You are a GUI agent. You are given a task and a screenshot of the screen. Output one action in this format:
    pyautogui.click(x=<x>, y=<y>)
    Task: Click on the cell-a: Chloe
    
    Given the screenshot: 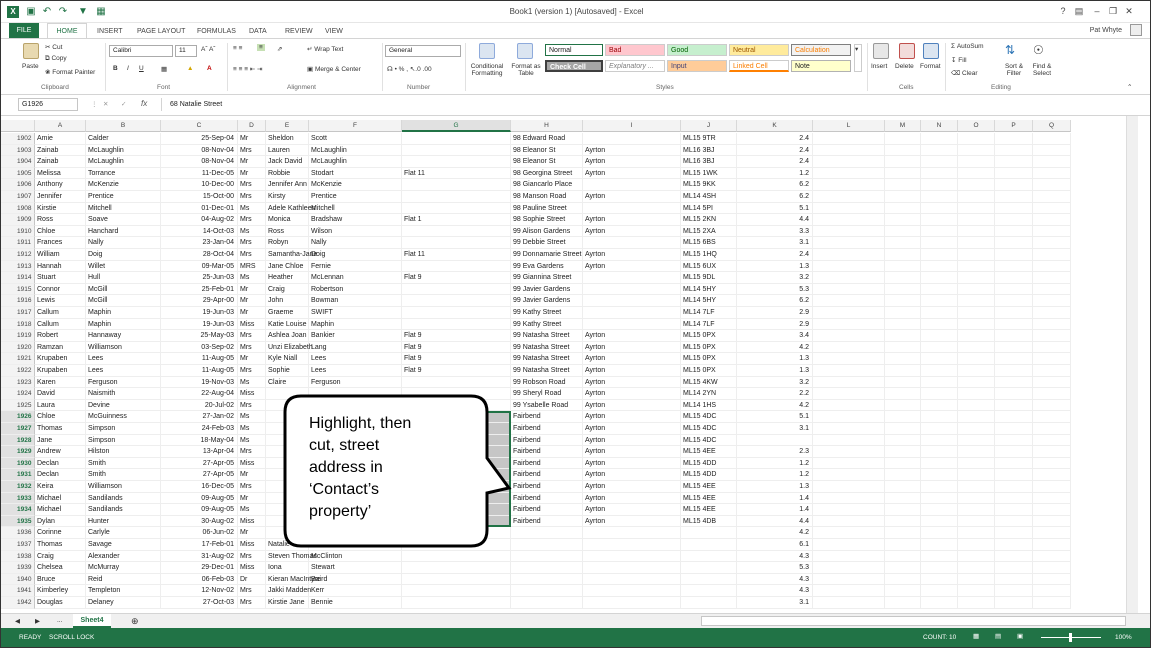 What is the action you would take?
    pyautogui.click(x=60, y=417)
    